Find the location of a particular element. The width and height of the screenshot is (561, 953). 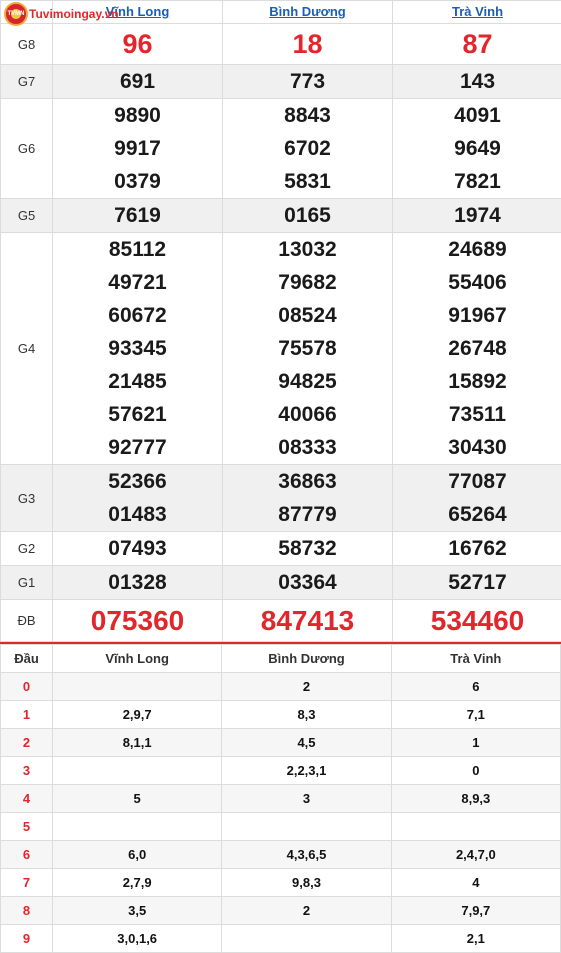

loto-tail-values: 3,5 is located at coordinates (137, 910).